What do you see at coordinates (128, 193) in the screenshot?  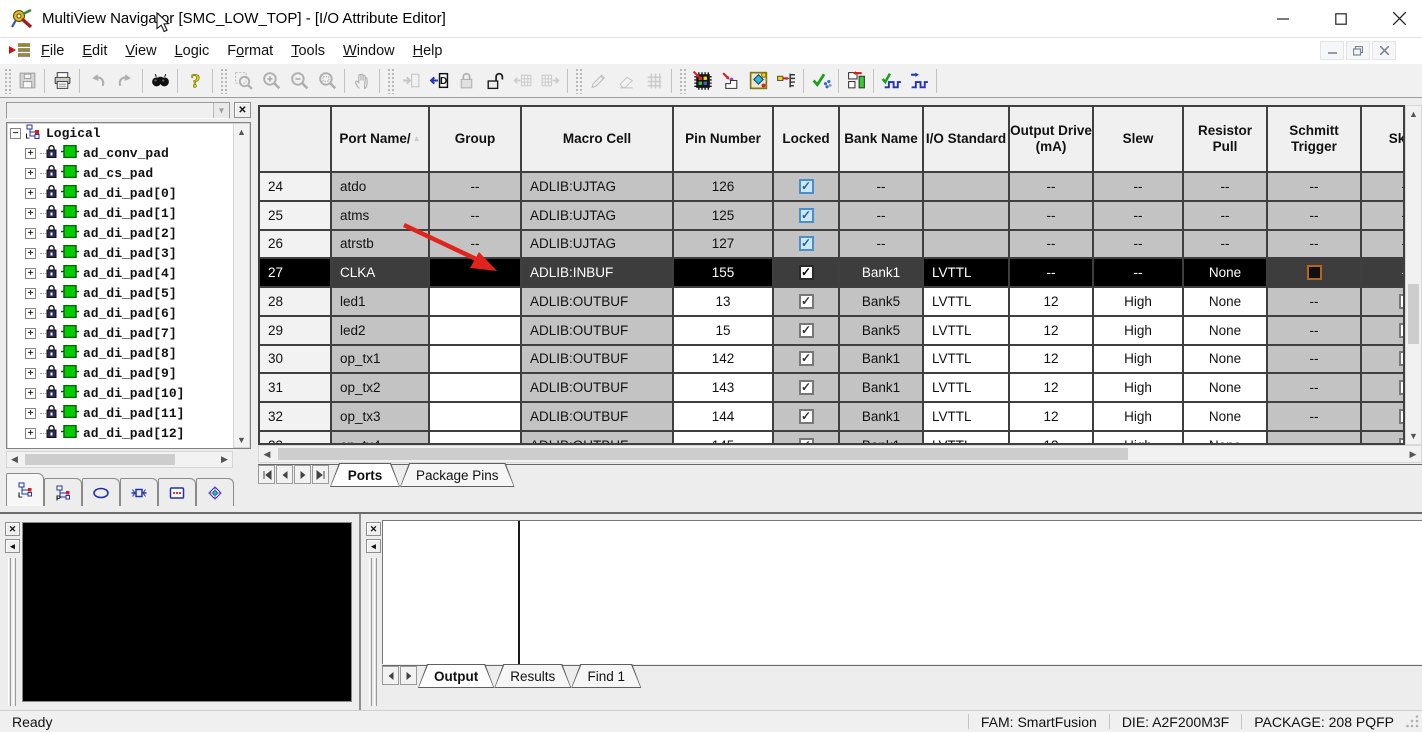 I see `tree-item: + ad_di_pad[0]` at bounding box center [128, 193].